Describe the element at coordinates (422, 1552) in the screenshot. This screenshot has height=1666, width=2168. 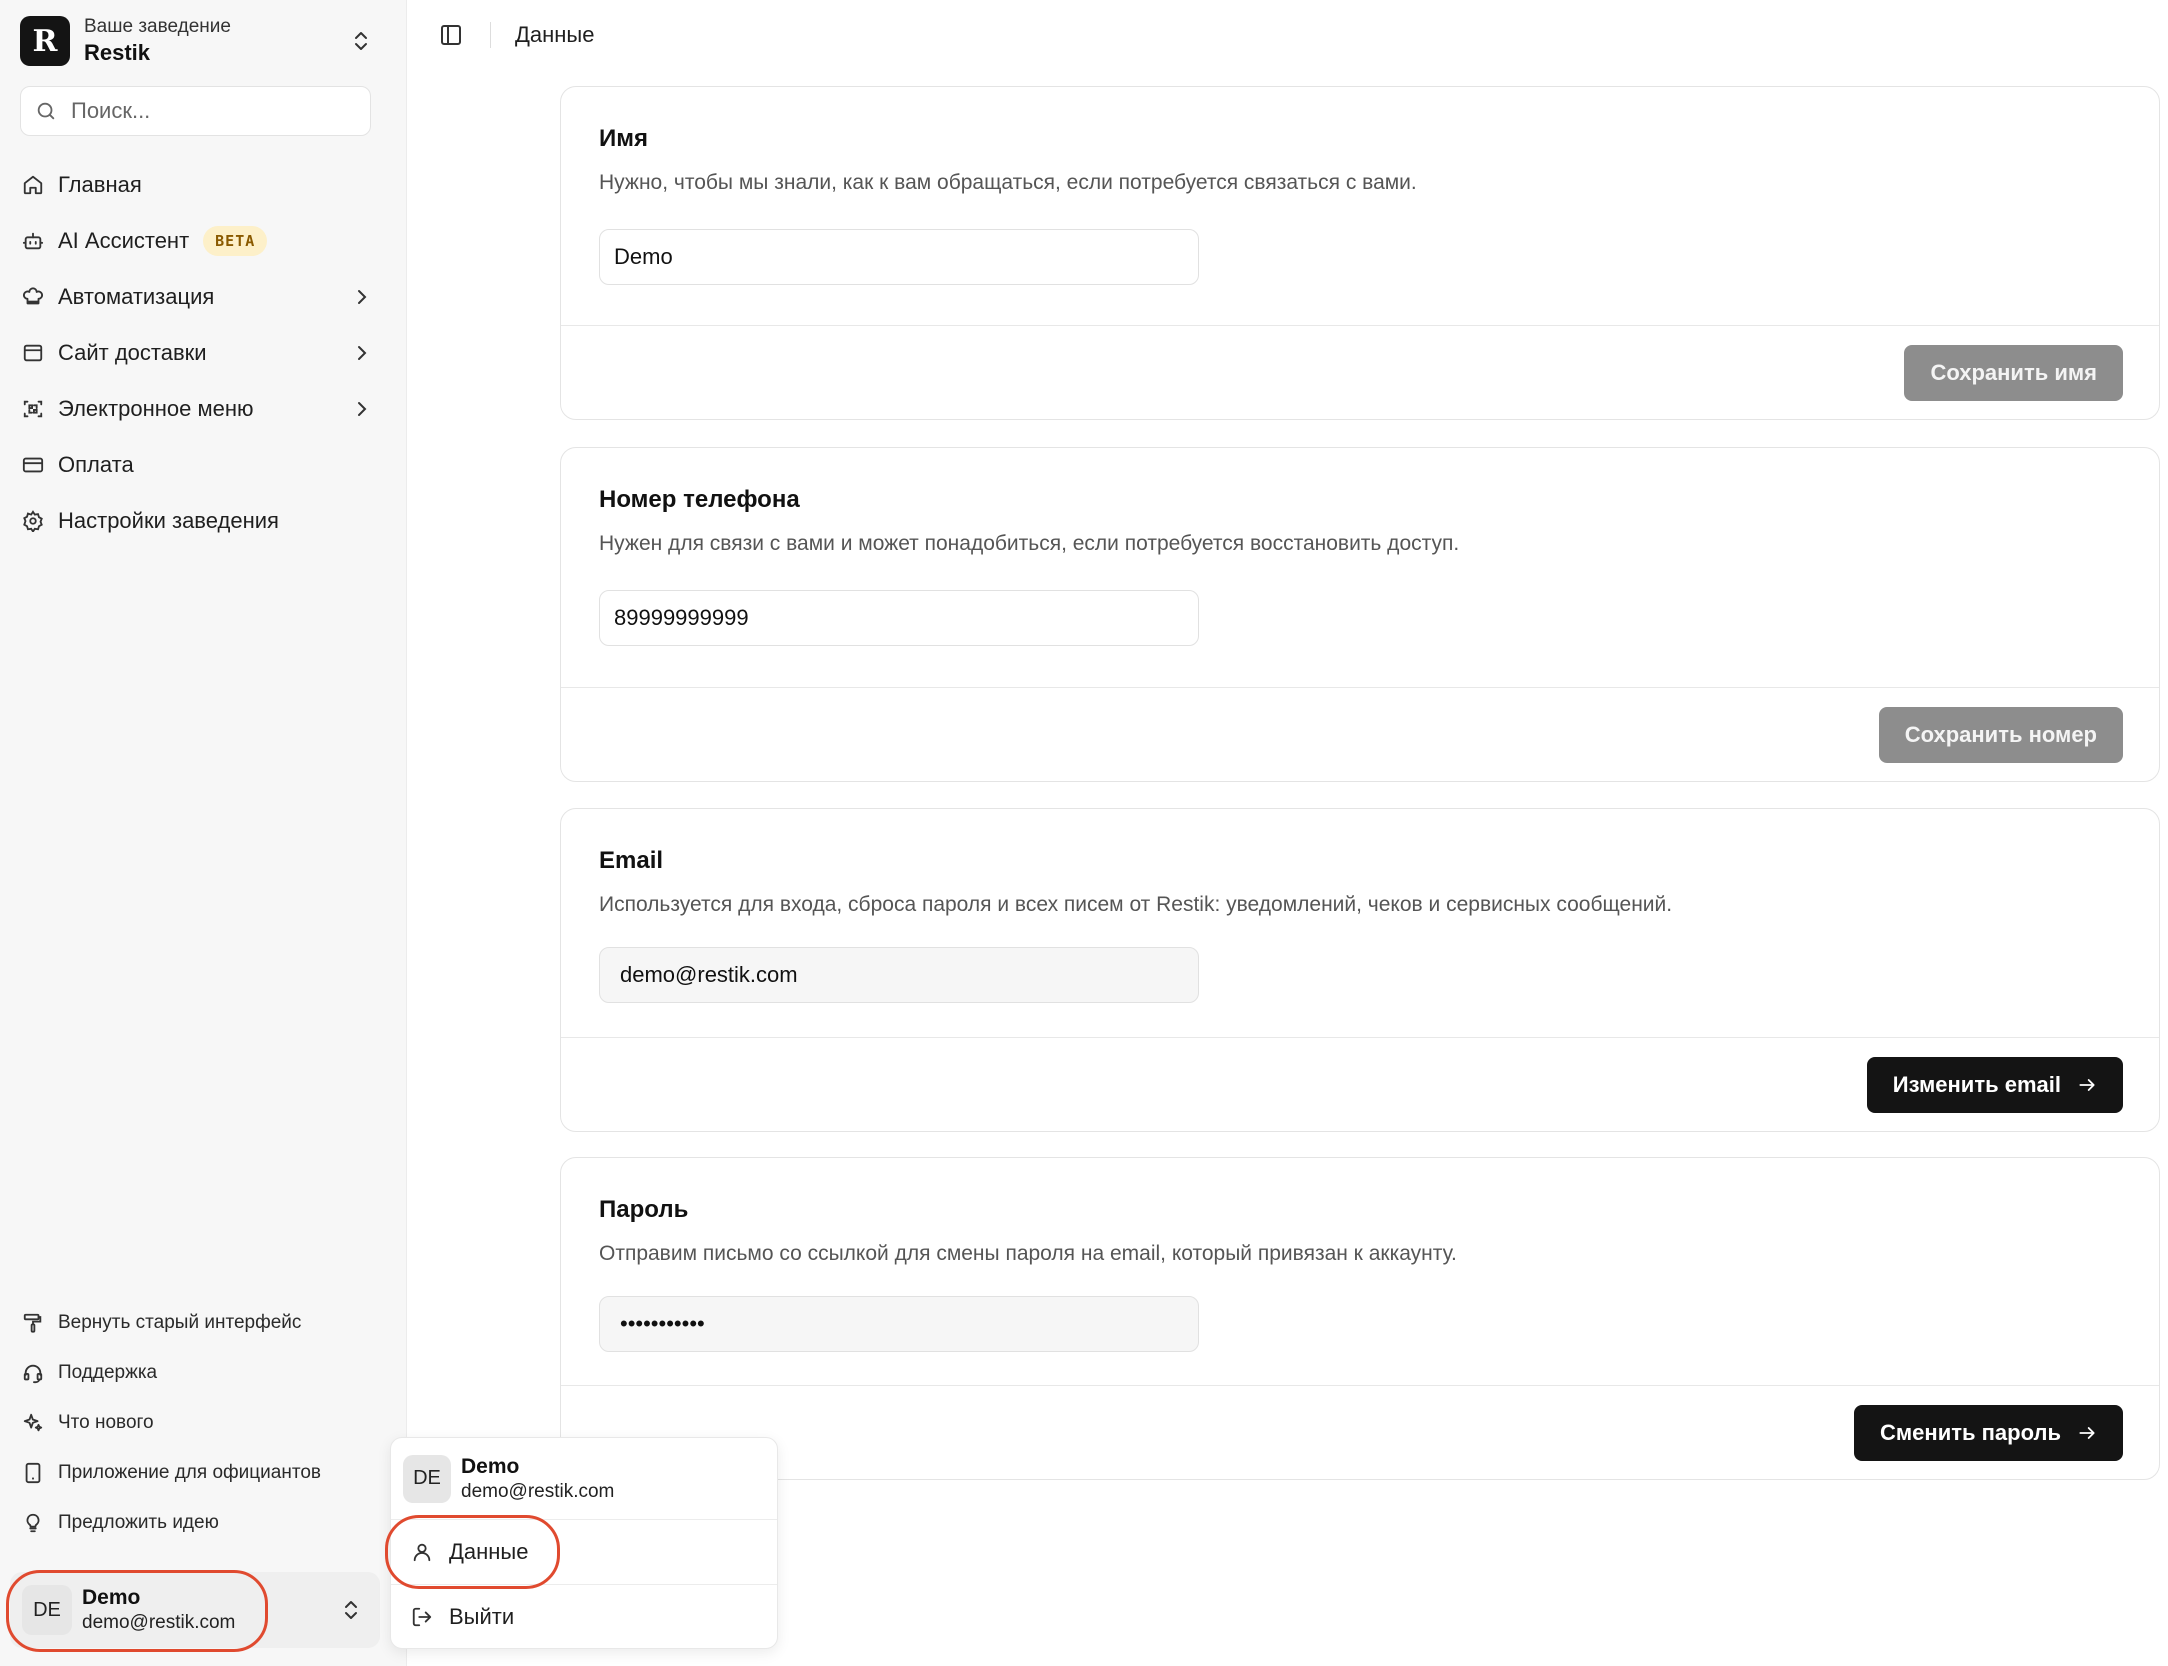
I see `user-icon` at that location.